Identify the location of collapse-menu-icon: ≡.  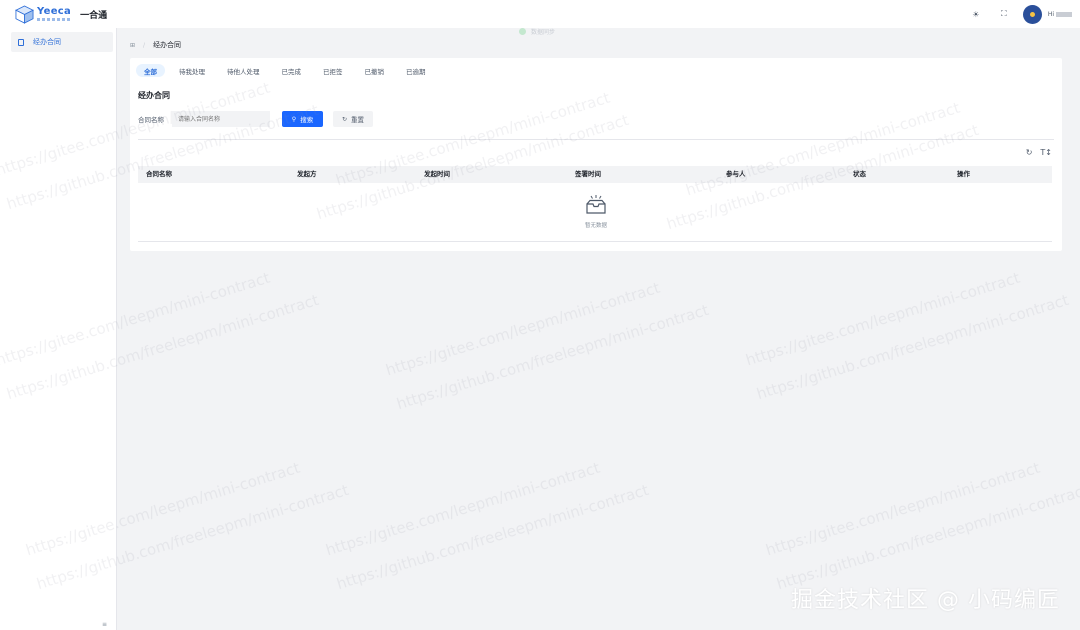
(104, 624).